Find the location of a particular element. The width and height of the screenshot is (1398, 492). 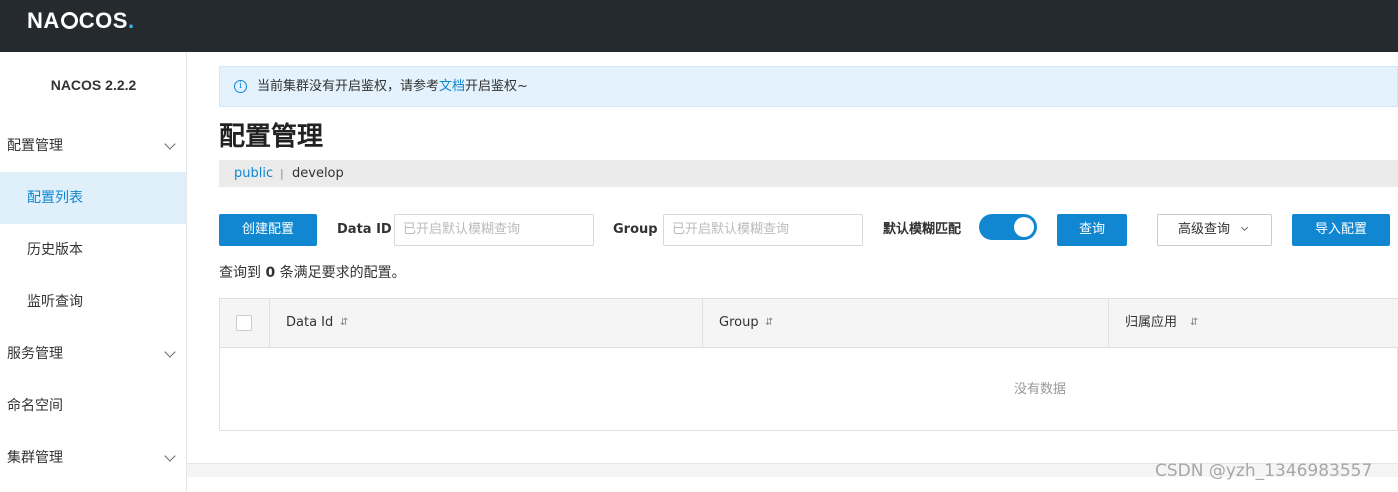

column-header-label: 归属应用 is located at coordinates (1151, 322).